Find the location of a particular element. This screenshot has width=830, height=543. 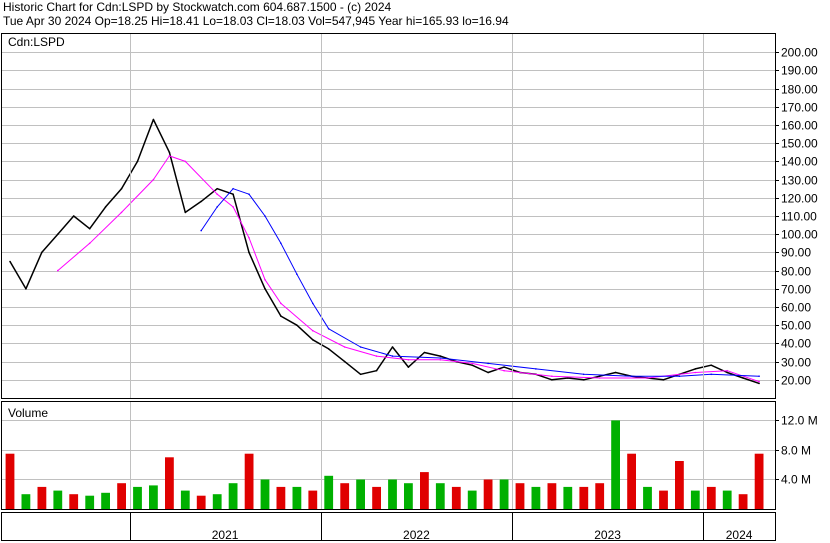

year-tick-label: 2021 is located at coordinates (225, 535).